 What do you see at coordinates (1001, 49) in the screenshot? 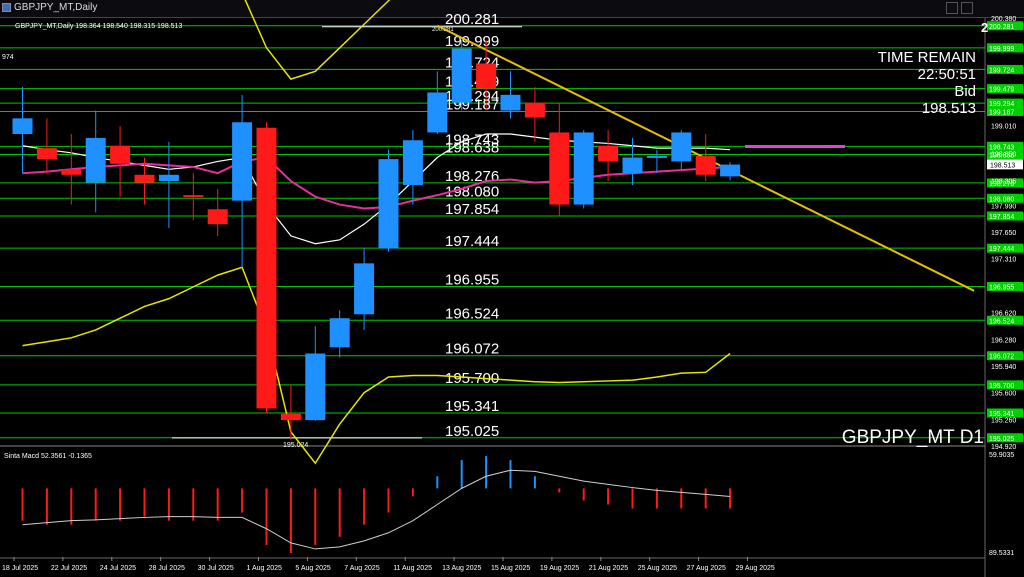
I see `level-price-tag-label: 199.999` at bounding box center [1001, 49].